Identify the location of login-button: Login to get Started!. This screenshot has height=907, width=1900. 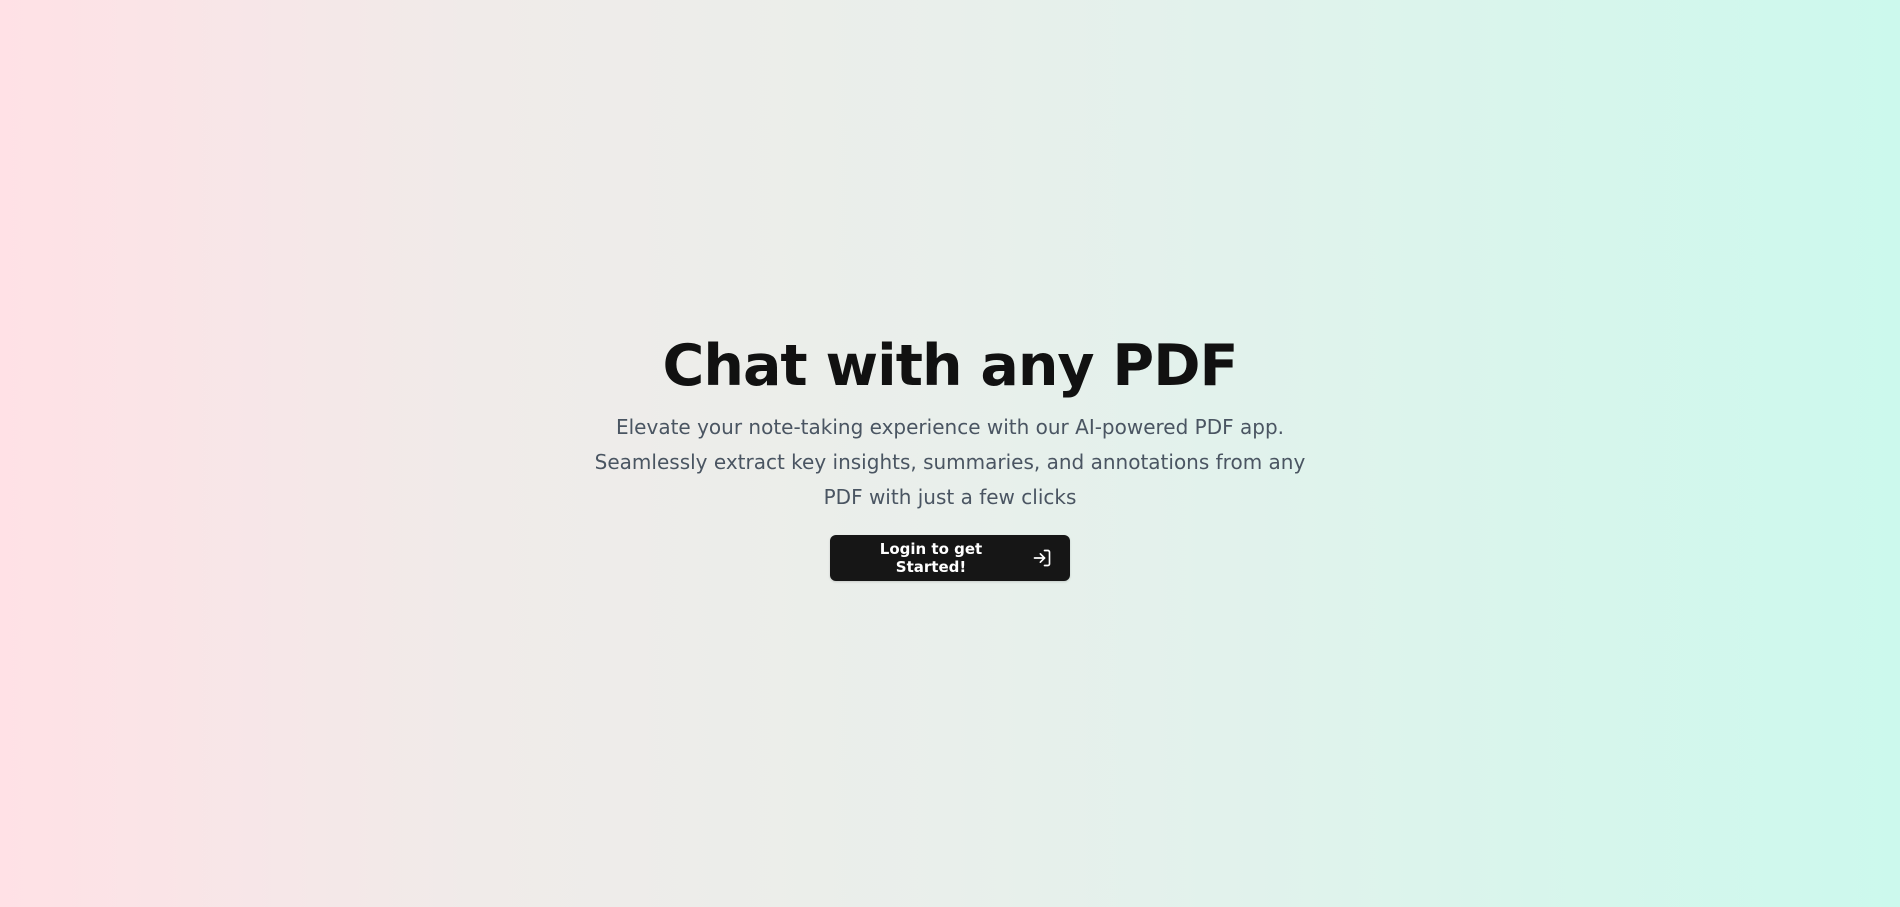
(950, 558).